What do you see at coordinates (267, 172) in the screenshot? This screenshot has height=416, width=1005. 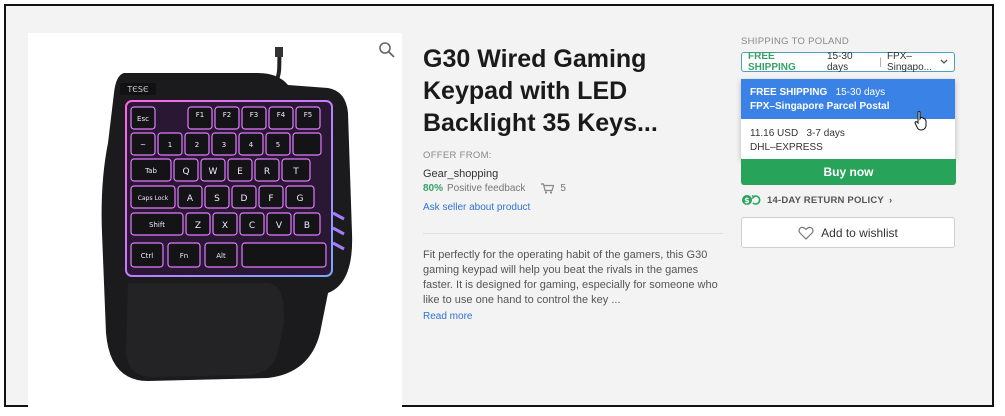 I see `svg-text: R` at bounding box center [267, 172].